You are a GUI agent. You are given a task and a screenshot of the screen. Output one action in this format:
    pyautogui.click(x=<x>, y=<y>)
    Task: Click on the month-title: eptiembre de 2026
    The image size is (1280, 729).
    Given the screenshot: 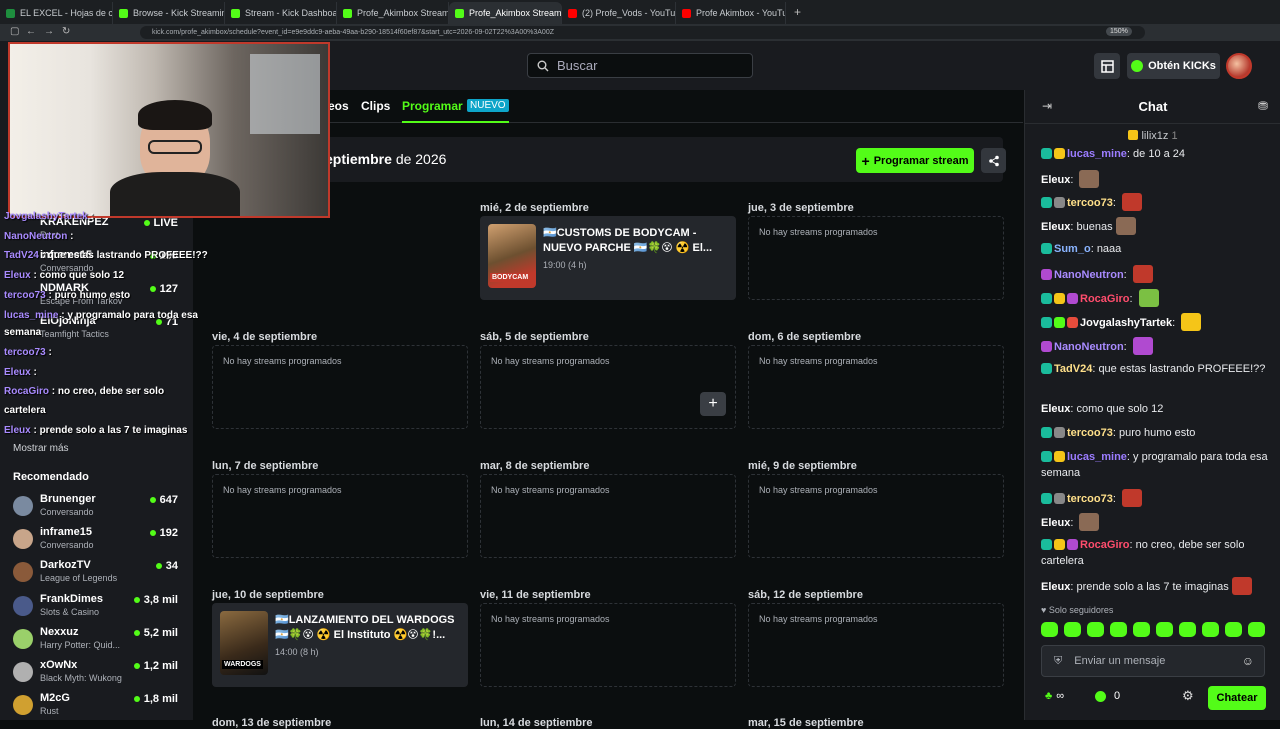 What is the action you would take?
    pyautogui.click(x=386, y=159)
    